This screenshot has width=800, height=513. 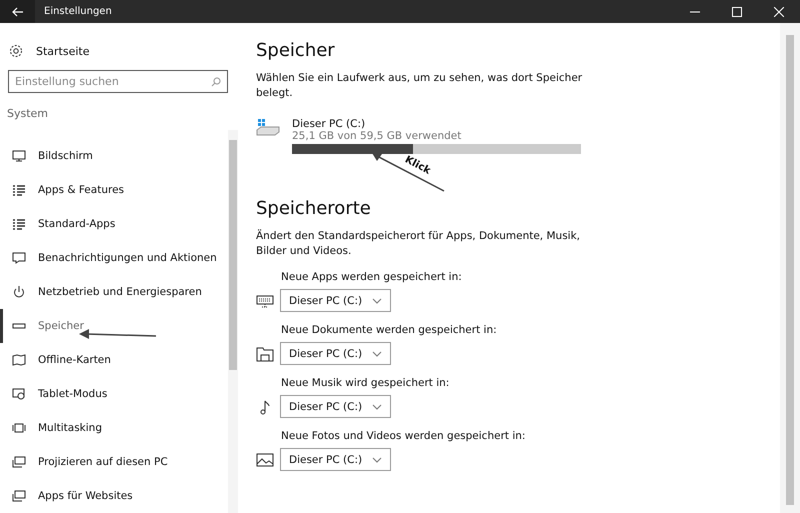 I want to click on picture-icon, so click(x=265, y=460).